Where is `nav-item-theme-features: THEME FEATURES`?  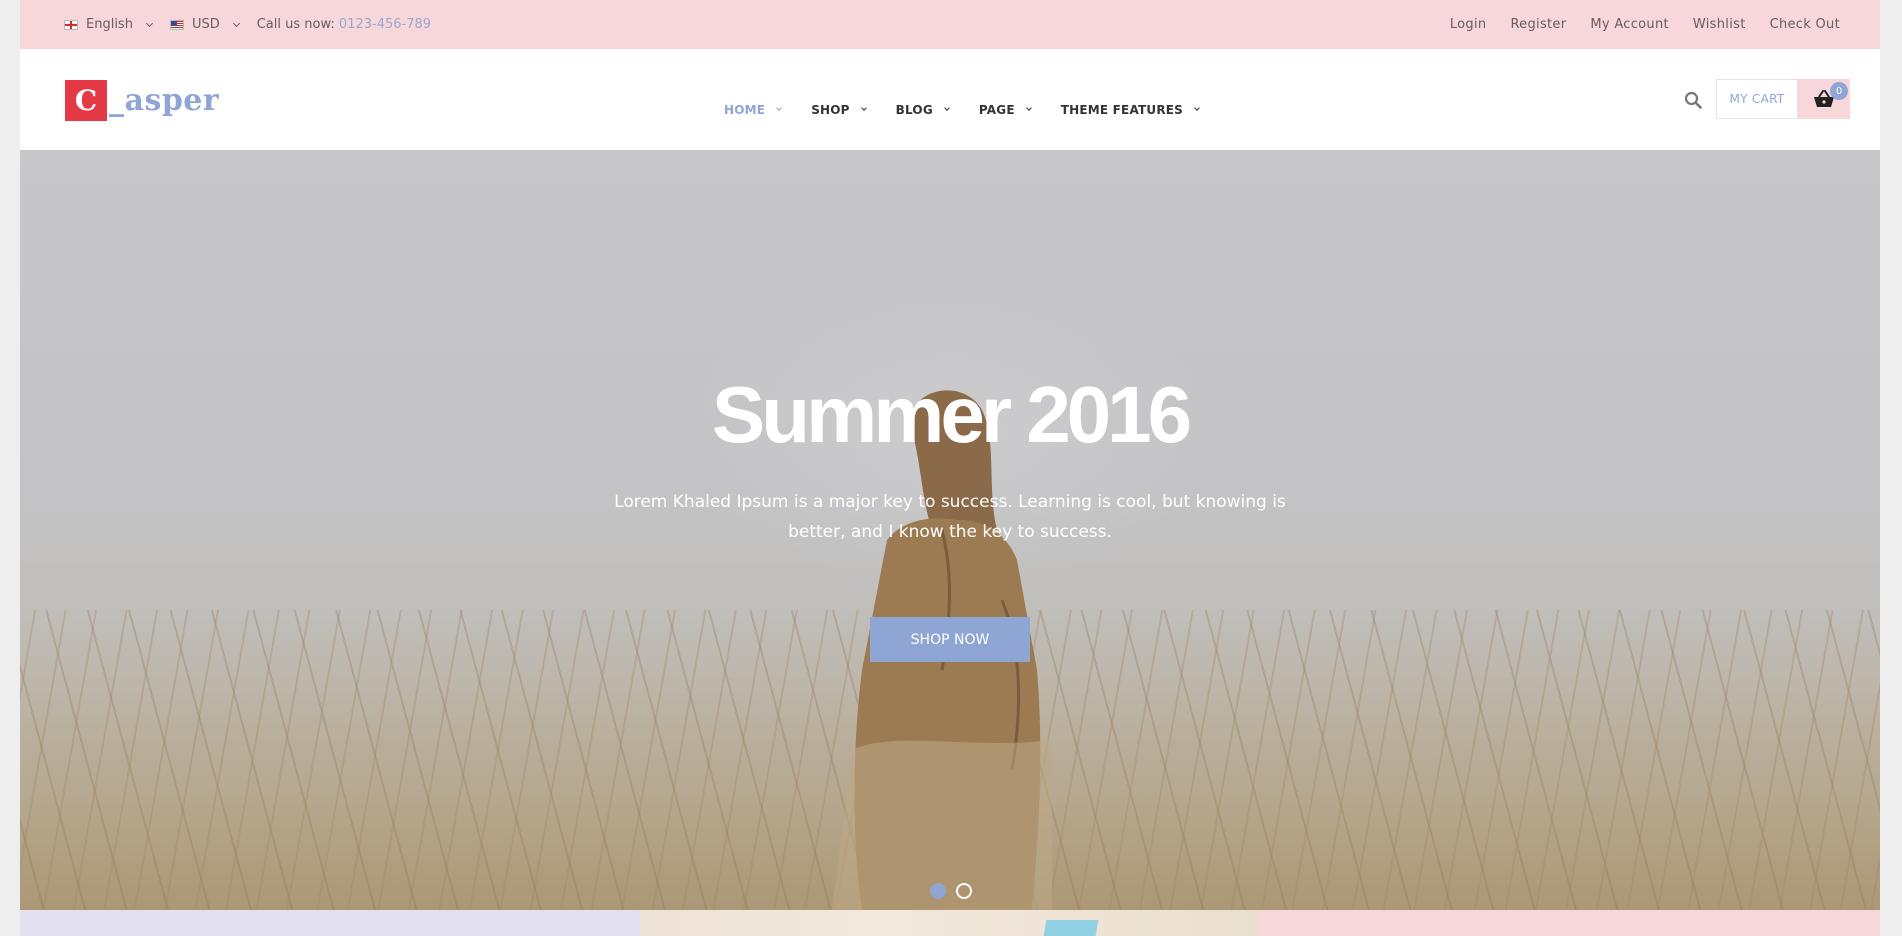 nav-item-theme-features: THEME FEATURES is located at coordinates (1130, 109).